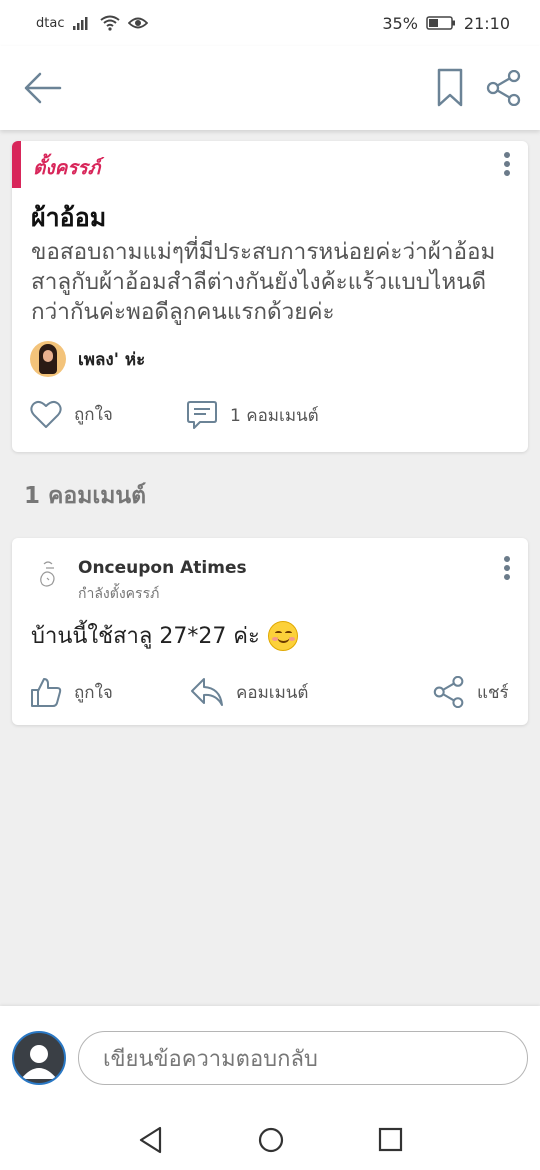 This screenshot has width=540, height=1170. I want to click on tag-accent-bar, so click(16, 164).